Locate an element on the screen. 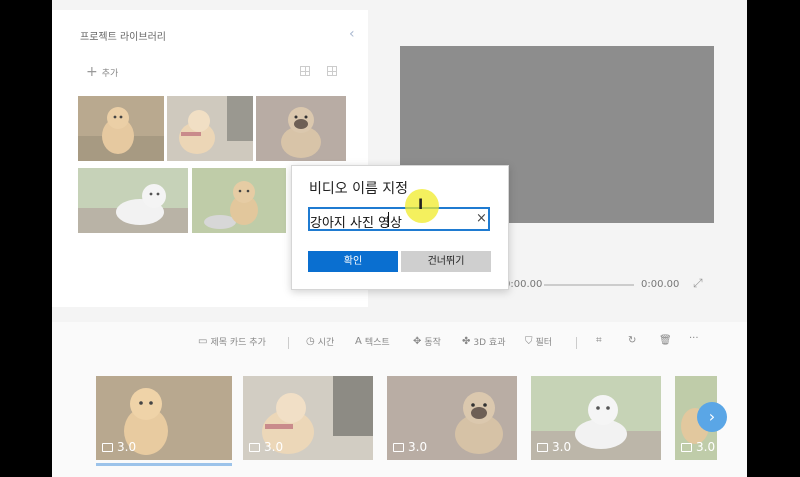  text-button: A 텍스트 is located at coordinates (372, 341).